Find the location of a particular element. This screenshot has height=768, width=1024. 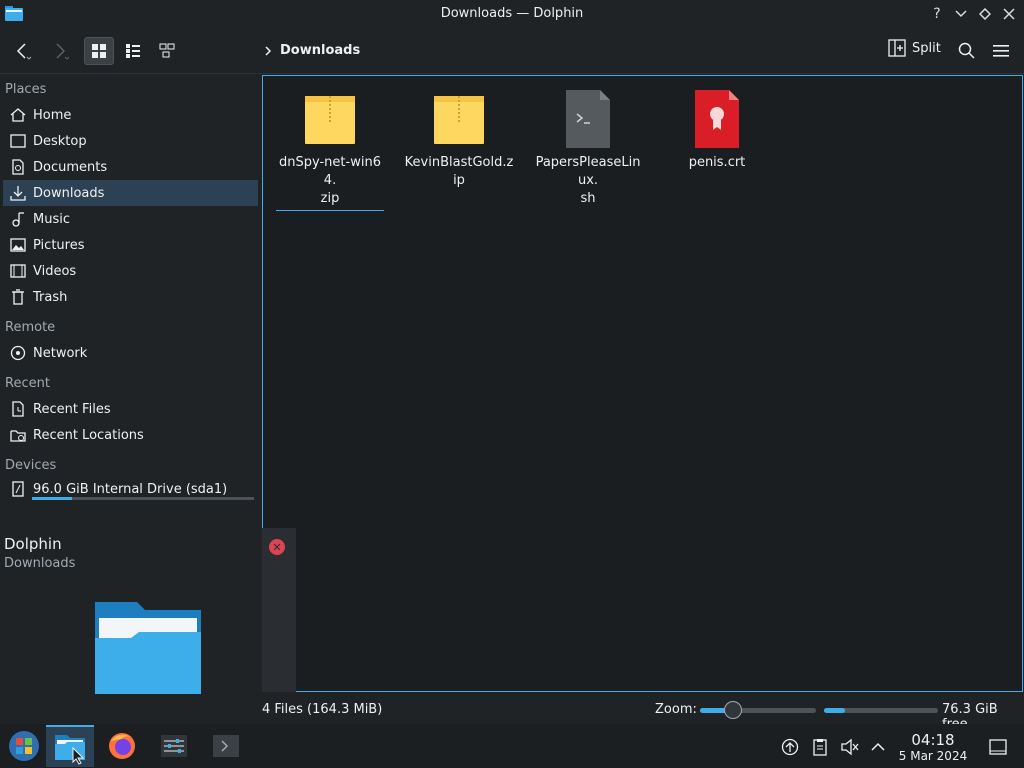

sidebar-item-label: Music is located at coordinates (51, 219).